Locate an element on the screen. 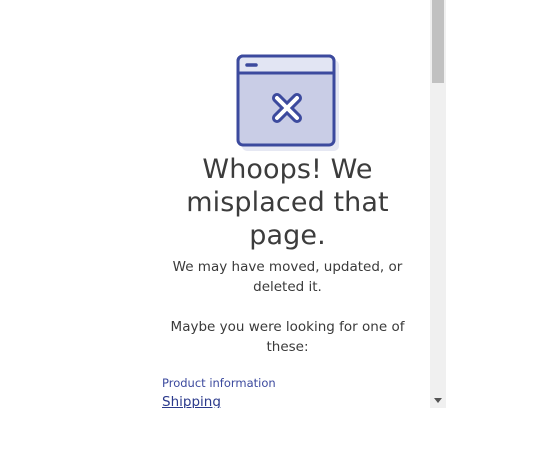 The image size is (555, 450). suggestion-link-shipping: Shipping is located at coordinates (191, 400).